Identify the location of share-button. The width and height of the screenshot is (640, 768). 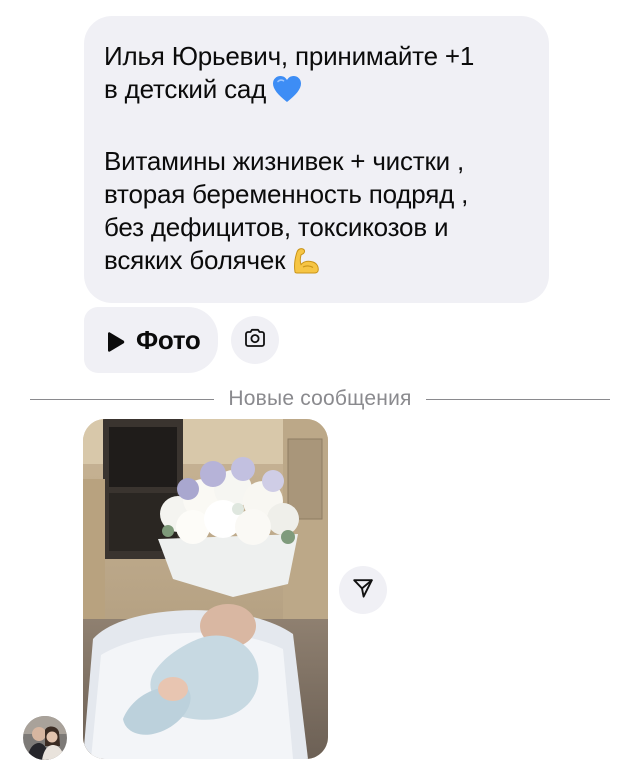
(363, 590).